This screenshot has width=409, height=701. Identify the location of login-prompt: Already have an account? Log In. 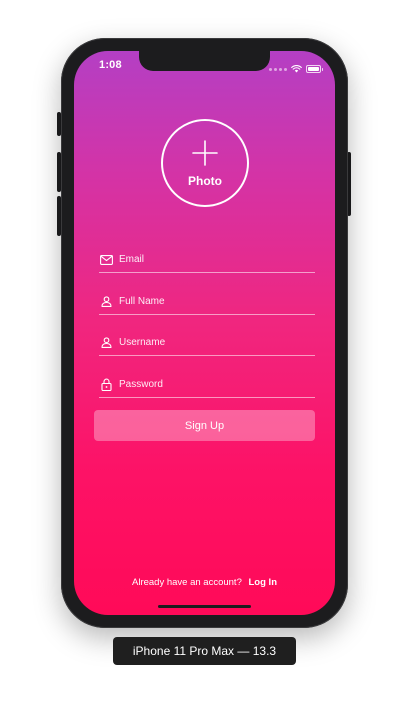
(204, 582).